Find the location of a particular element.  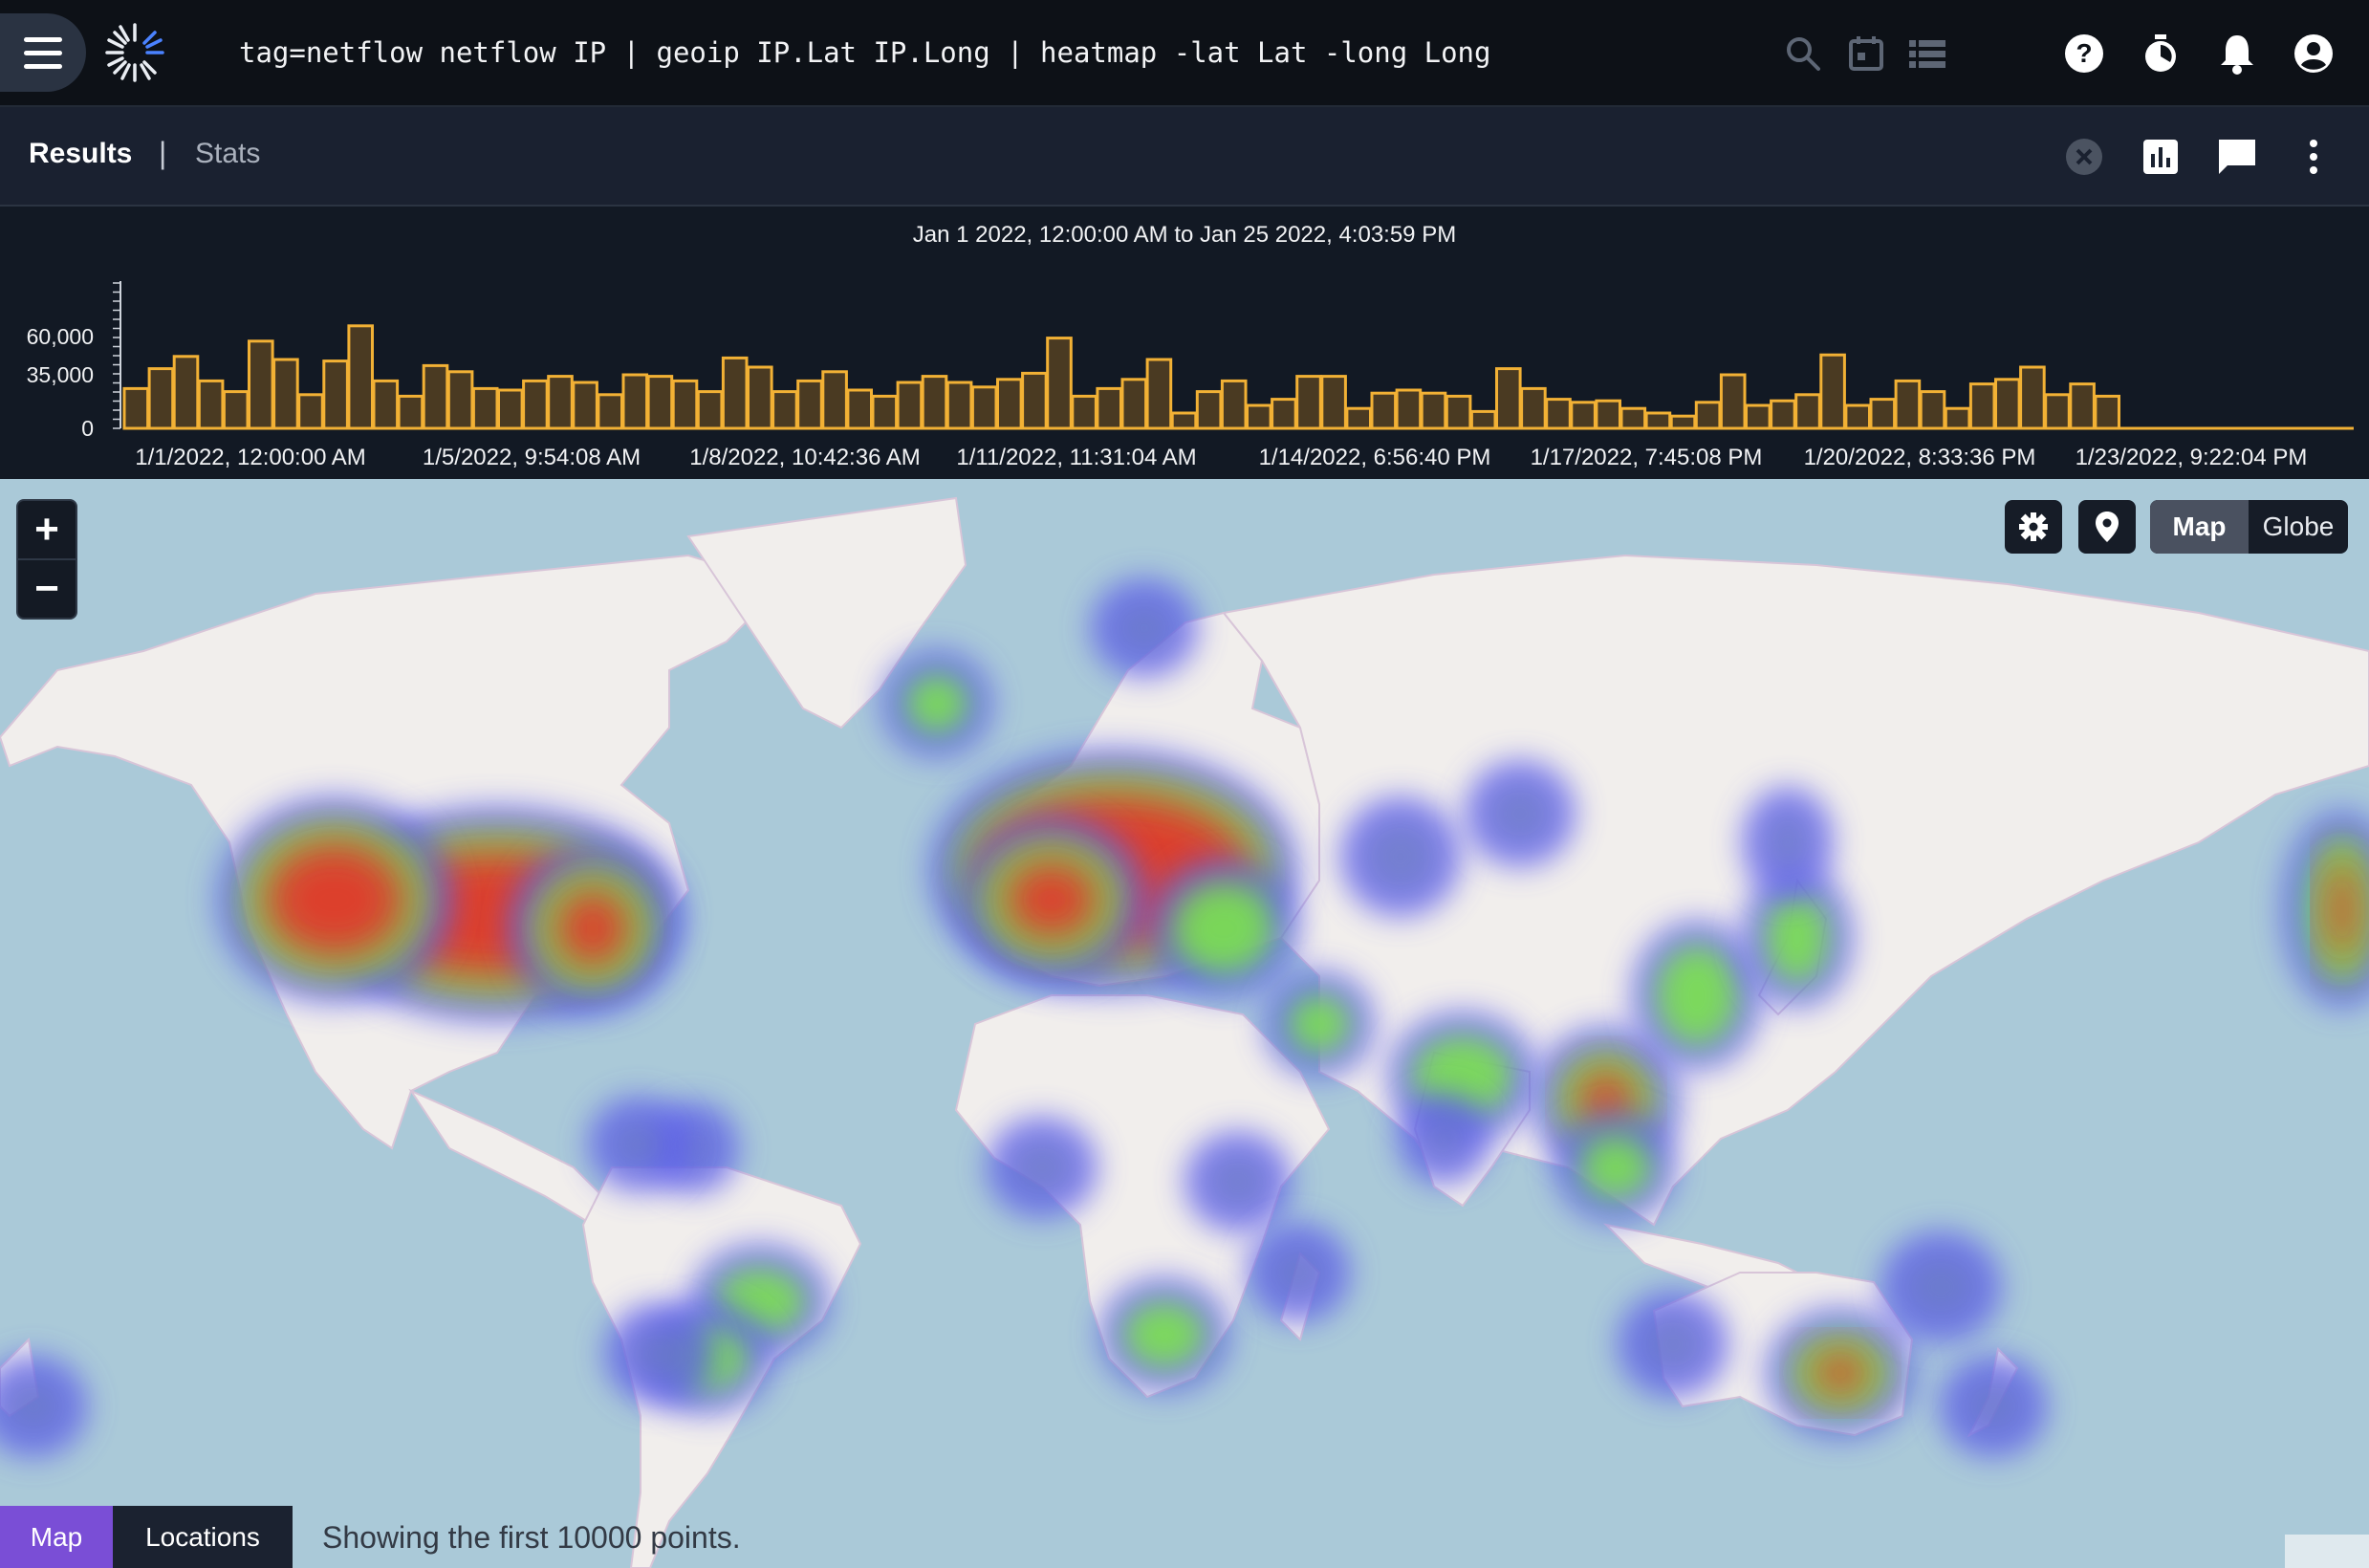

calendar-icon is located at coordinates (1866, 53).